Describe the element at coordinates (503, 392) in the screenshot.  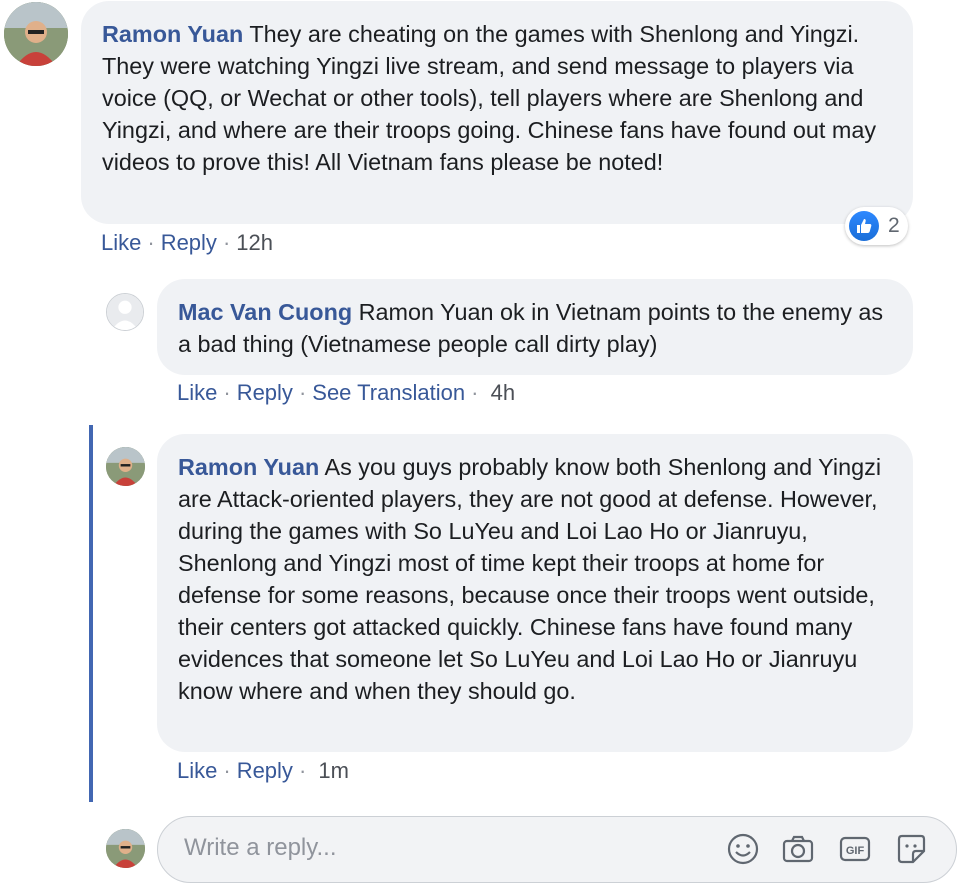
I see `reply-time: 4h` at that location.